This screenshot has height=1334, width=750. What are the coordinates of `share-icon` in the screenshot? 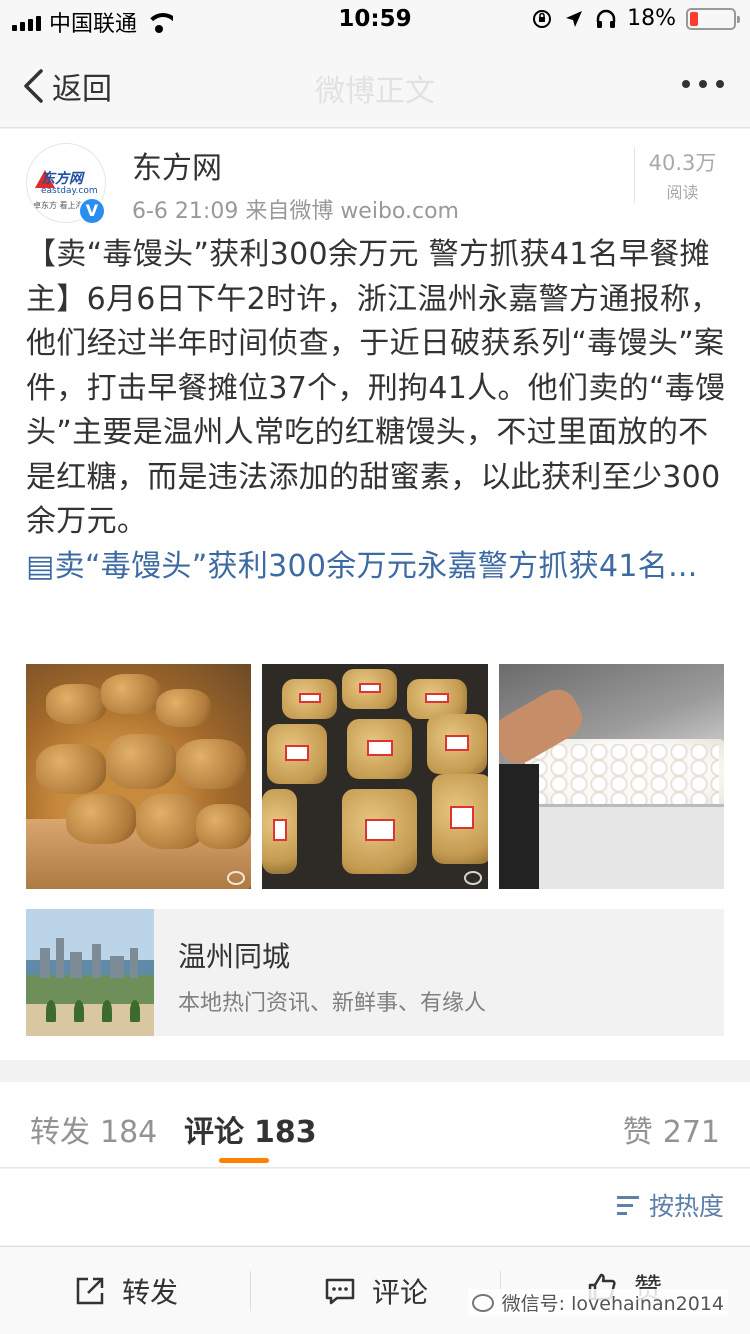 It's located at (90, 1291).